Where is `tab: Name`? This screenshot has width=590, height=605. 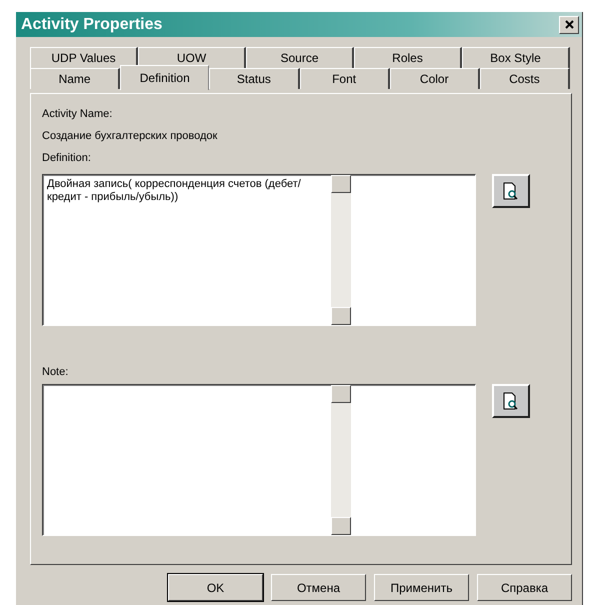 tab: Name is located at coordinates (75, 78).